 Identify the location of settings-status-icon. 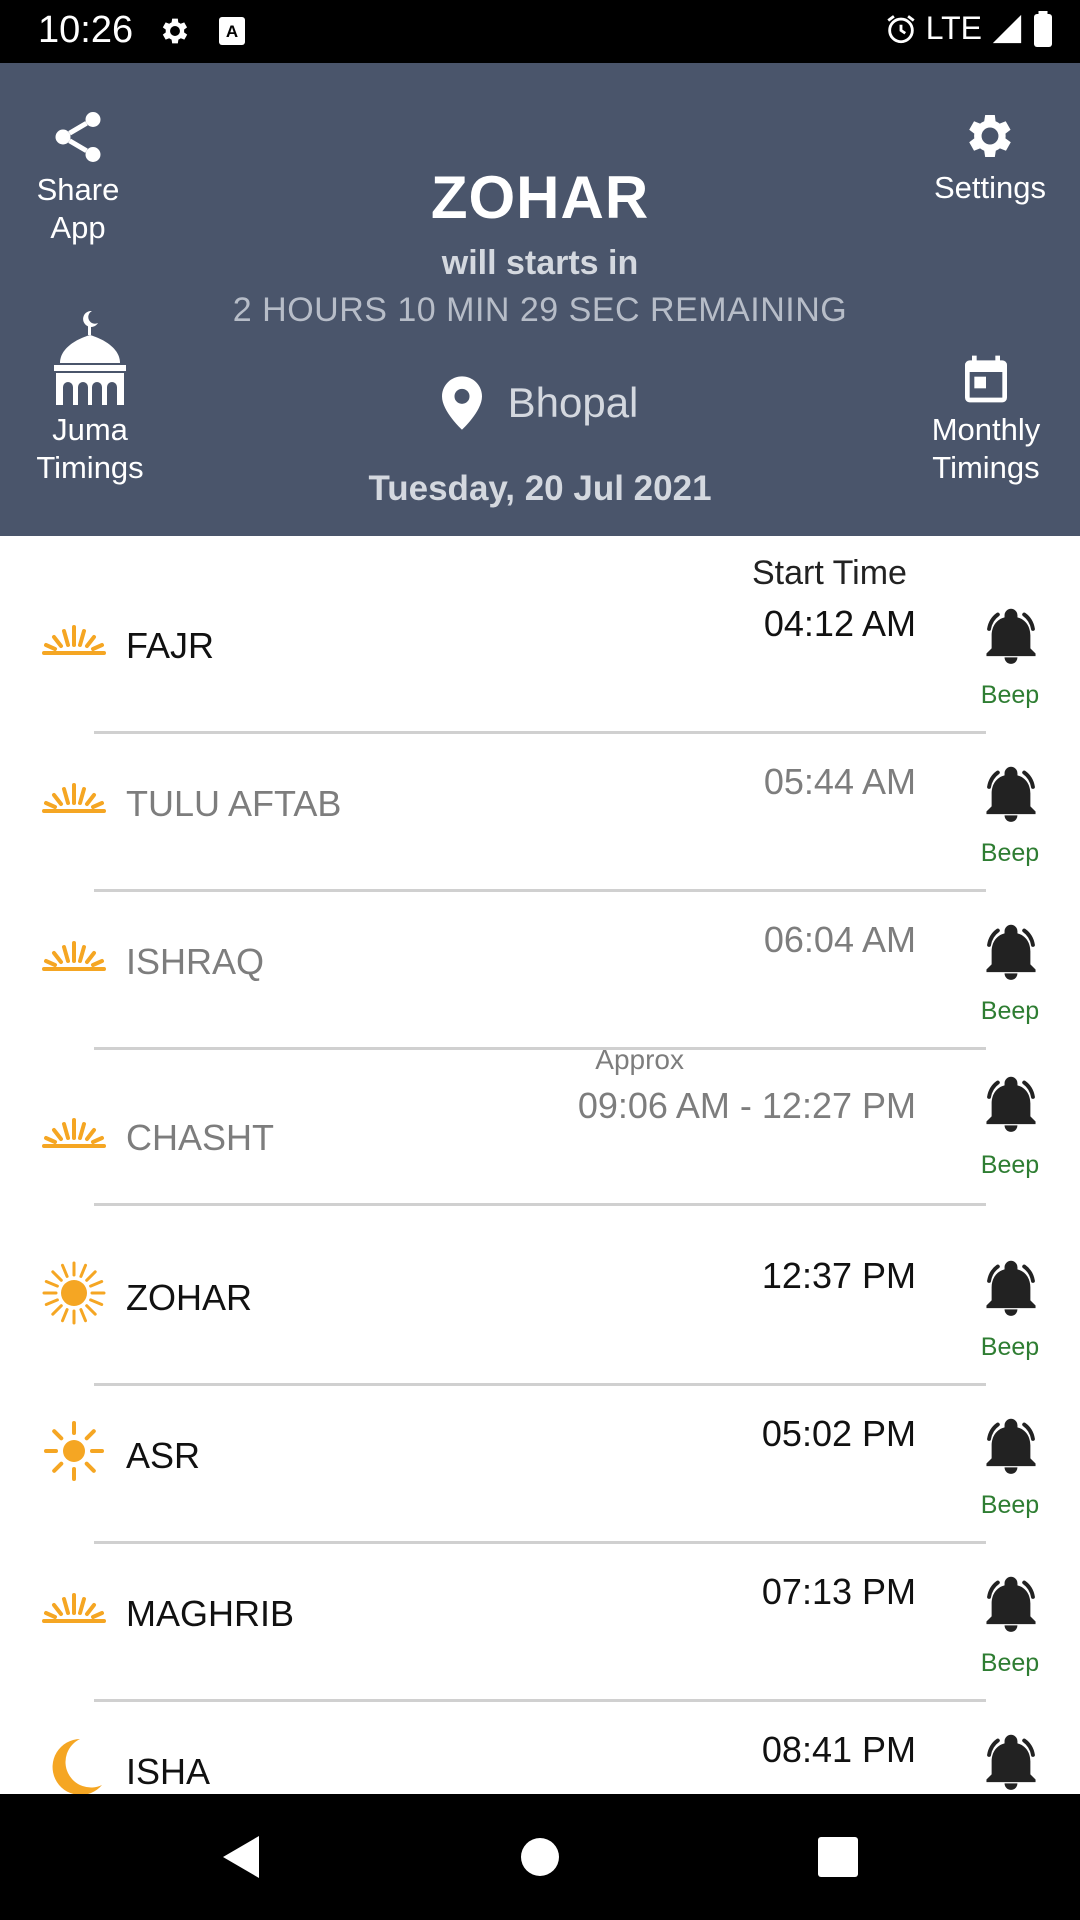
(175, 31).